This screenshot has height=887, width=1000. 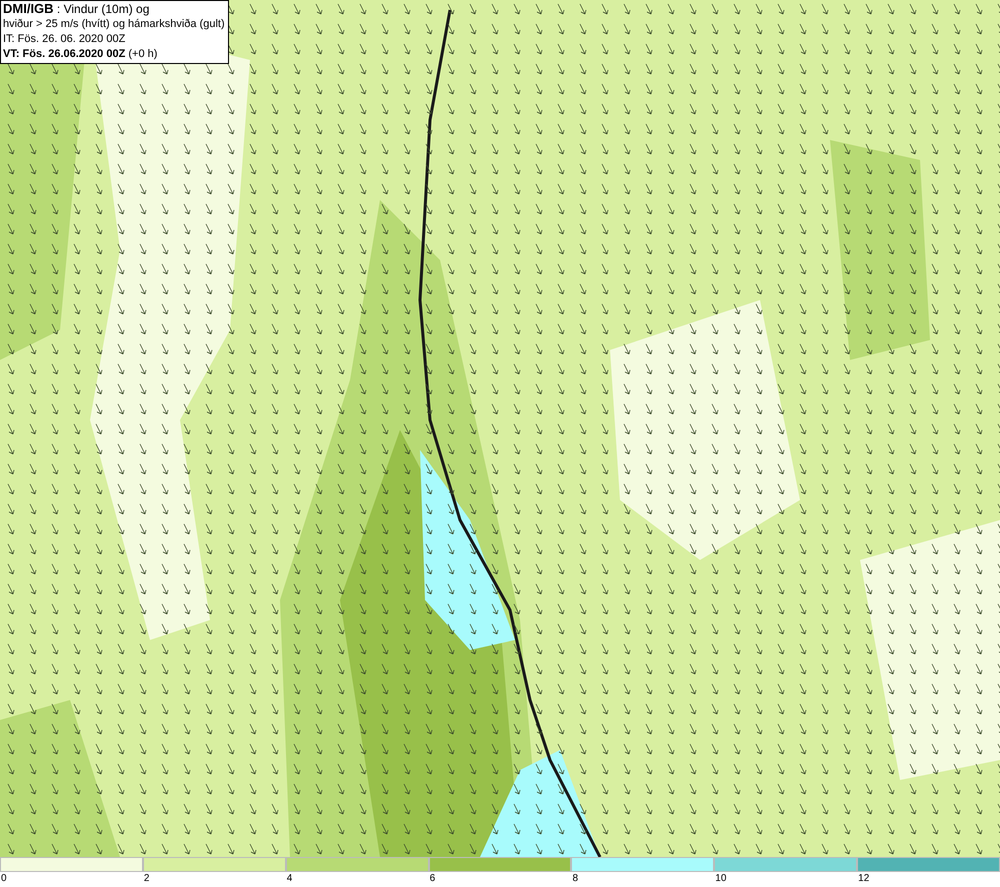 What do you see at coordinates (3, 878) in the screenshot?
I see `legend-label: 0` at bounding box center [3, 878].